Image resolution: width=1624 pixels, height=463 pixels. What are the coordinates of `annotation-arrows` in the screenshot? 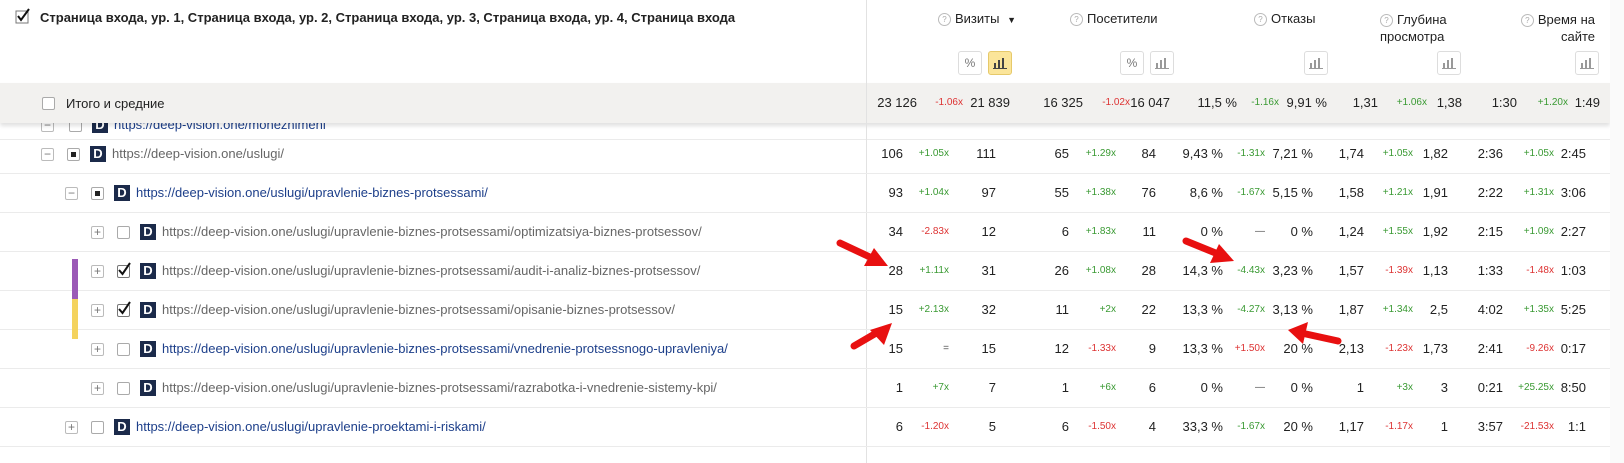 It's located at (1089, 293).